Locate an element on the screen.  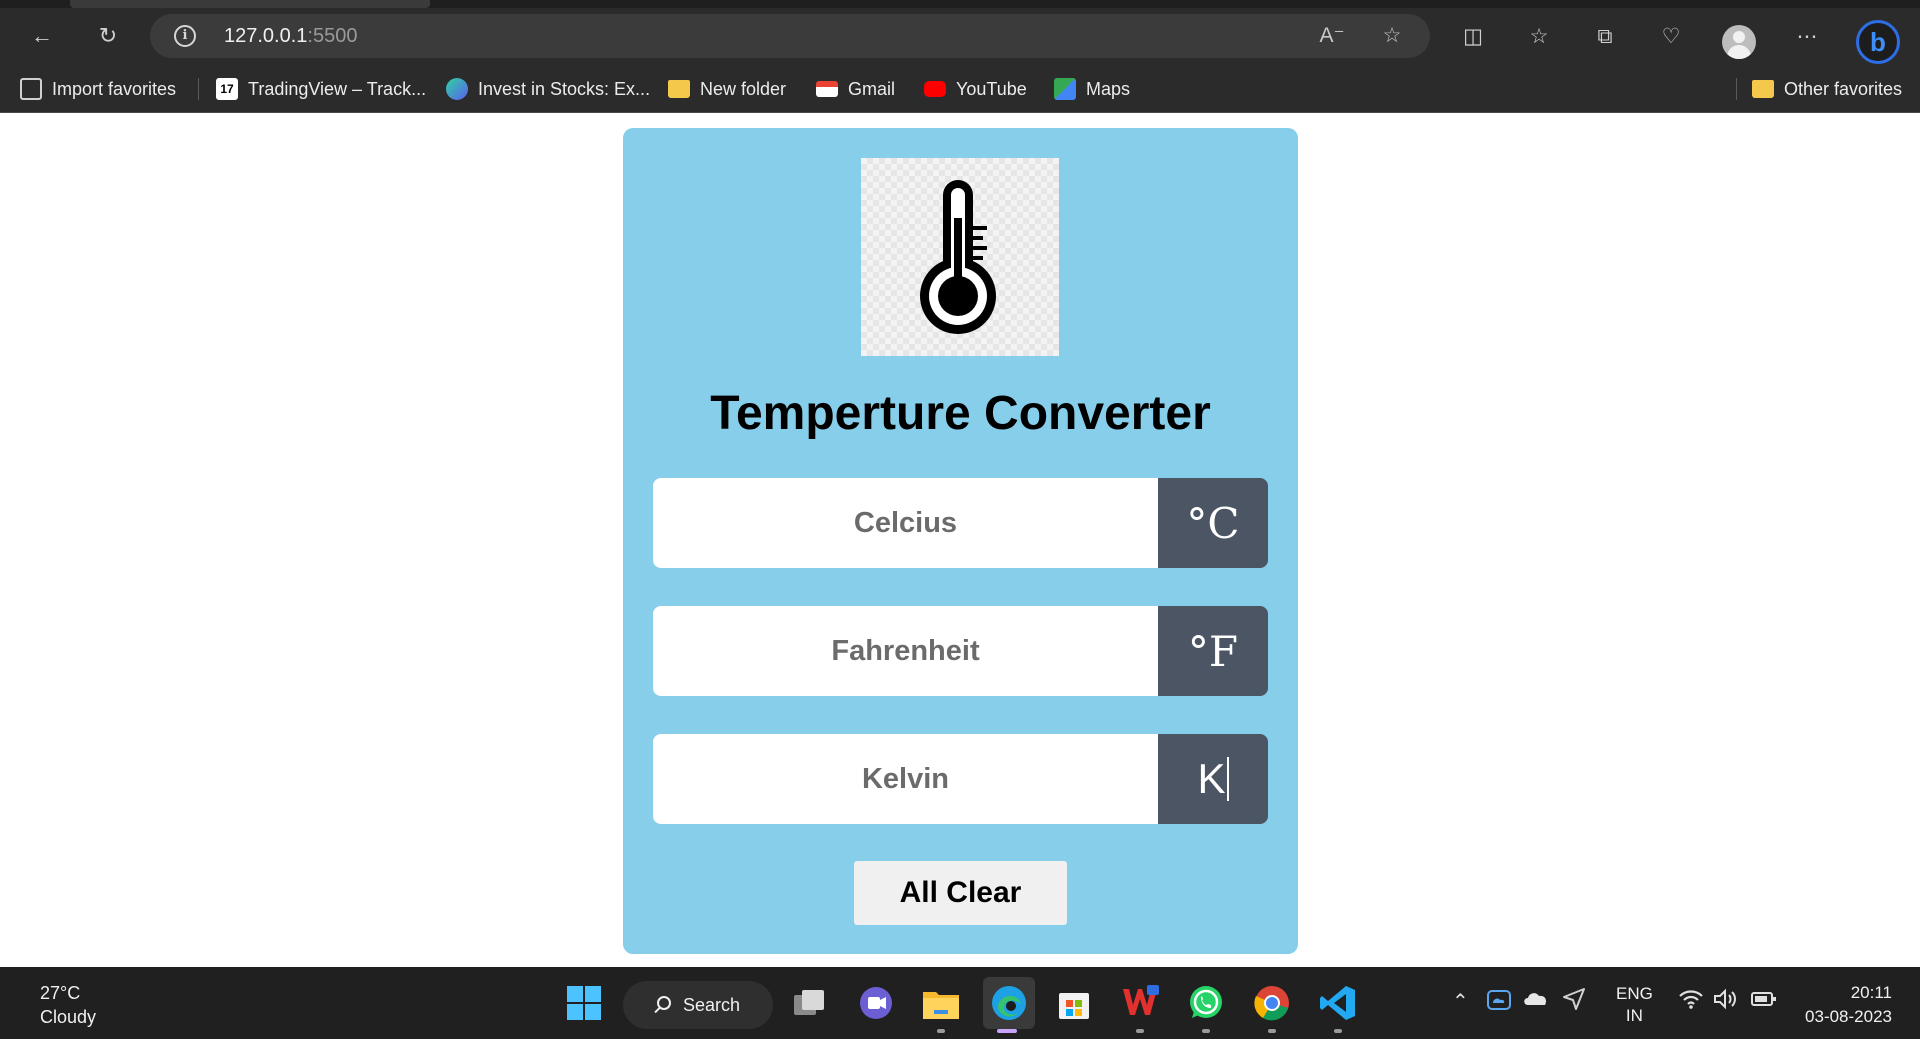
battery-icon is located at coordinates (1764, 1002).